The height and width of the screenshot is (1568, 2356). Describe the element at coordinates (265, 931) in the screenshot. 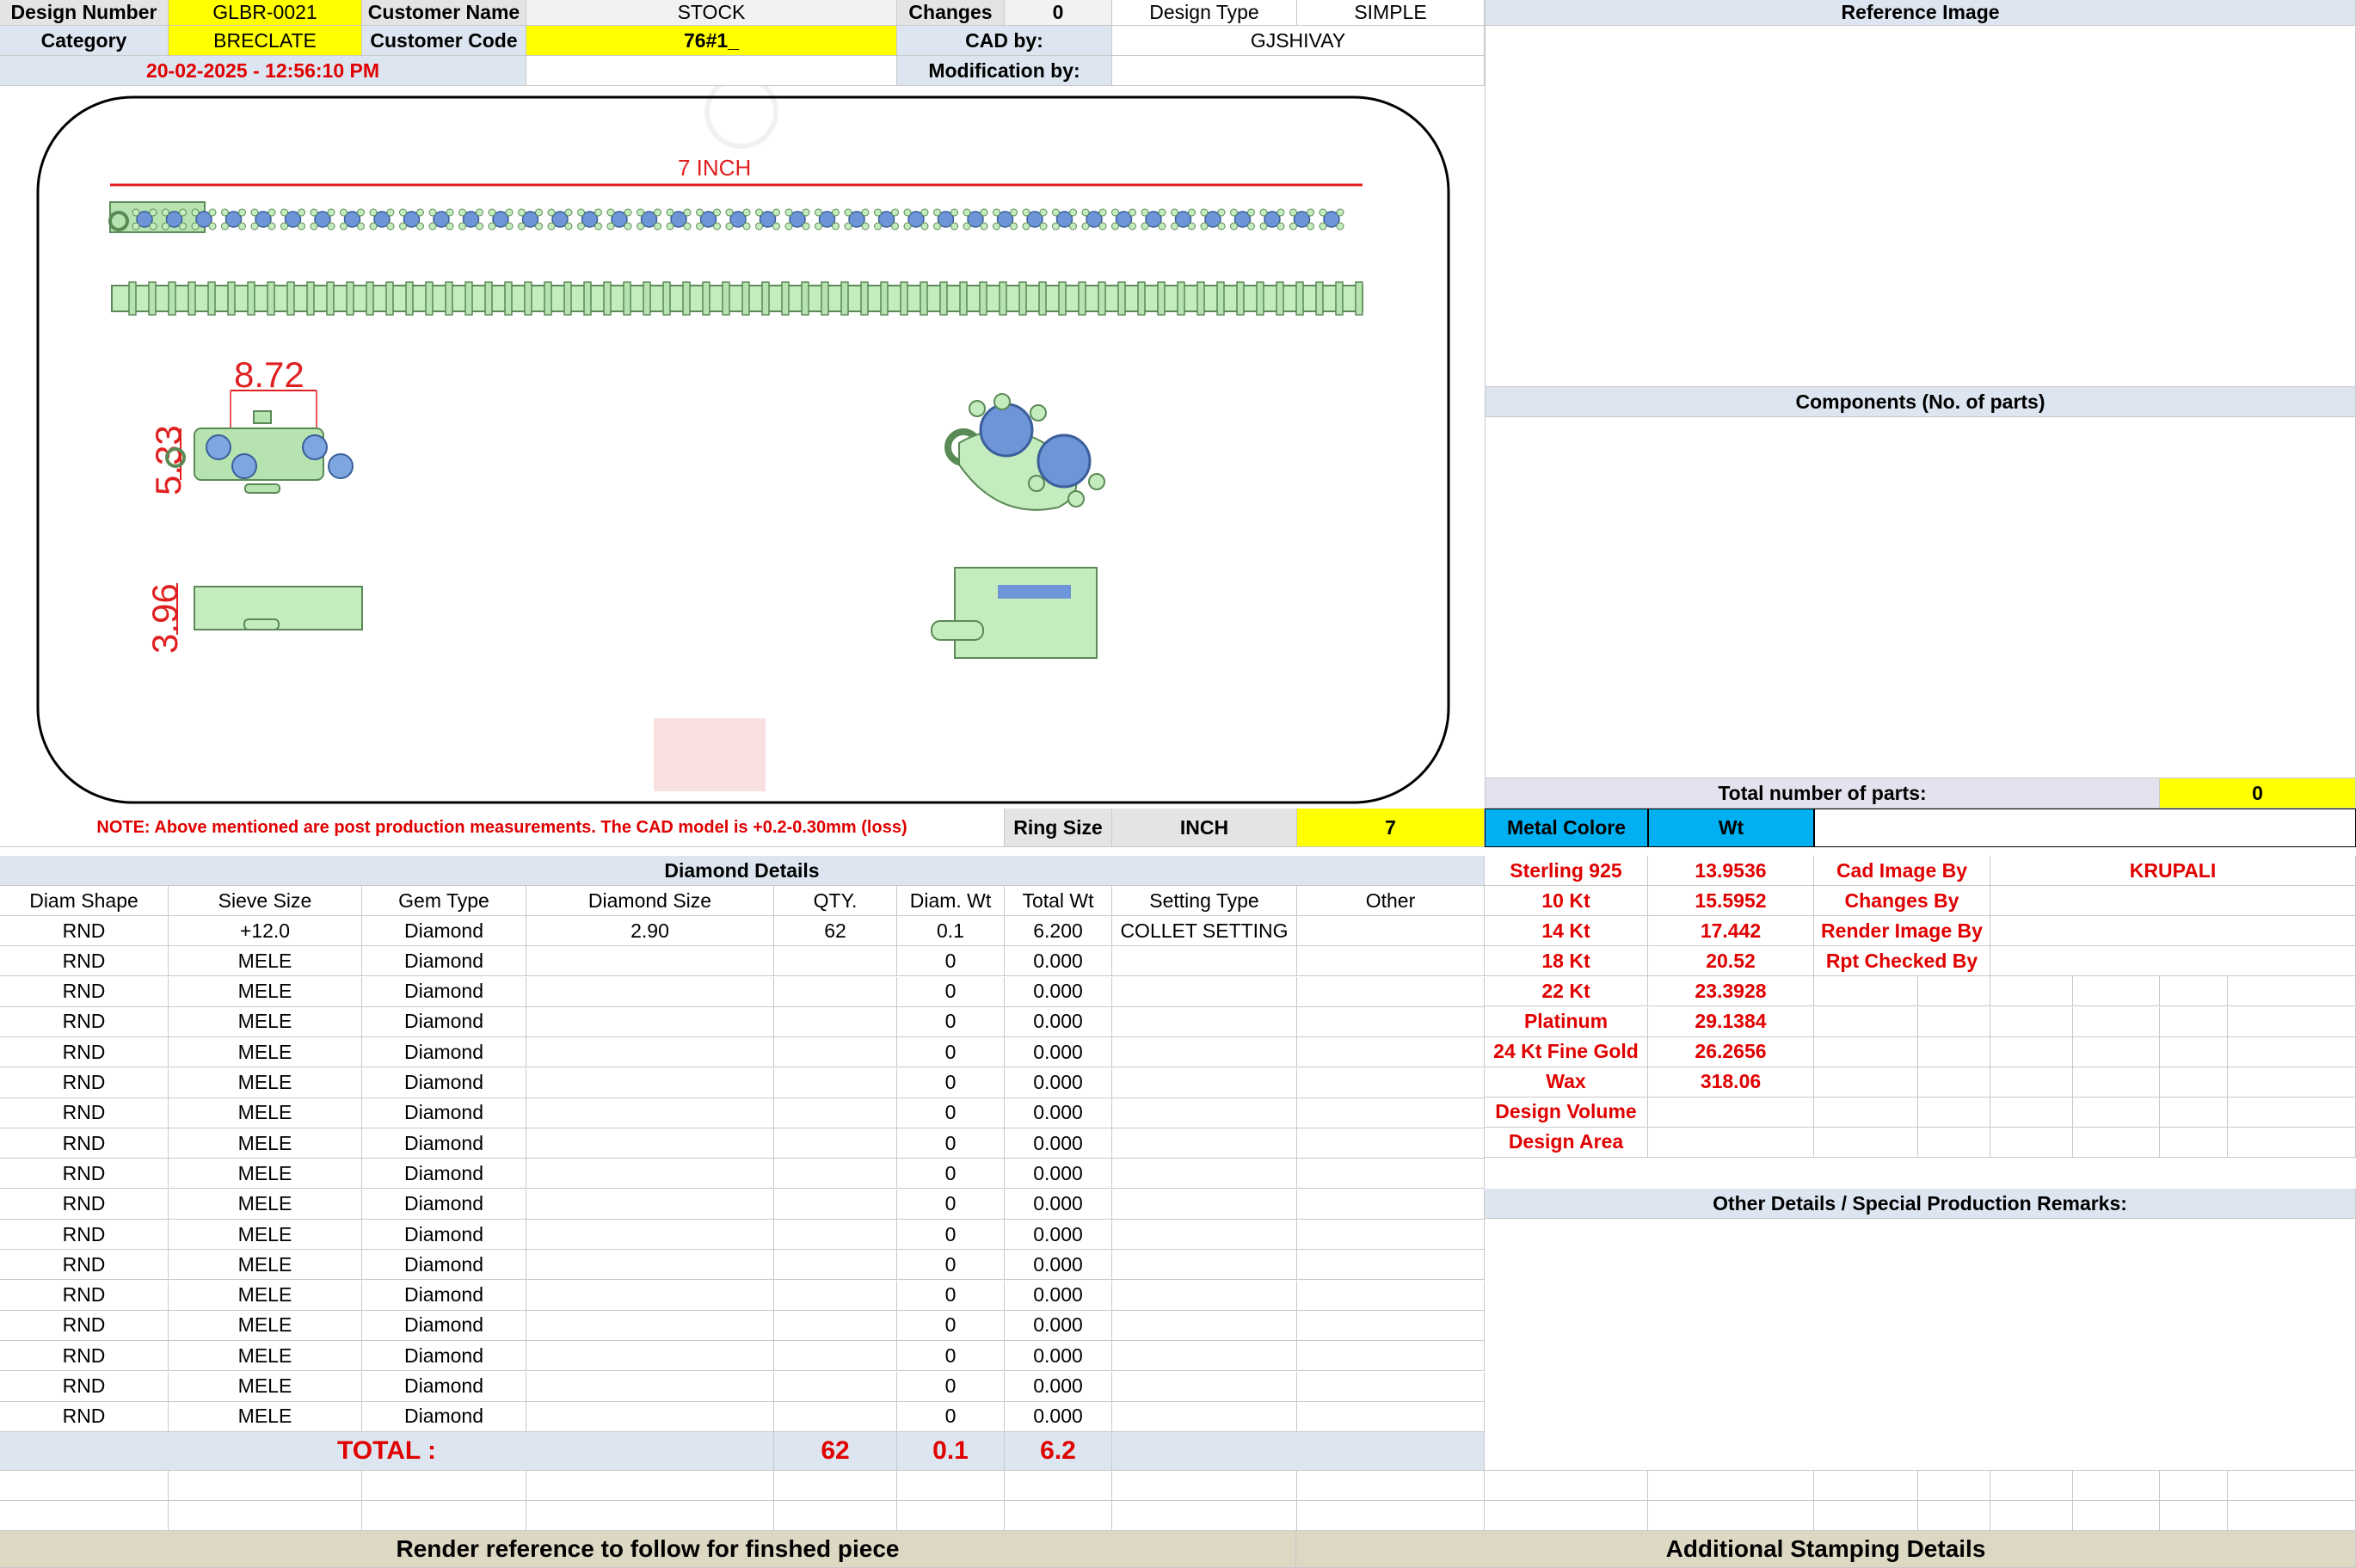

I see `diamond-cell: +12.0` at that location.